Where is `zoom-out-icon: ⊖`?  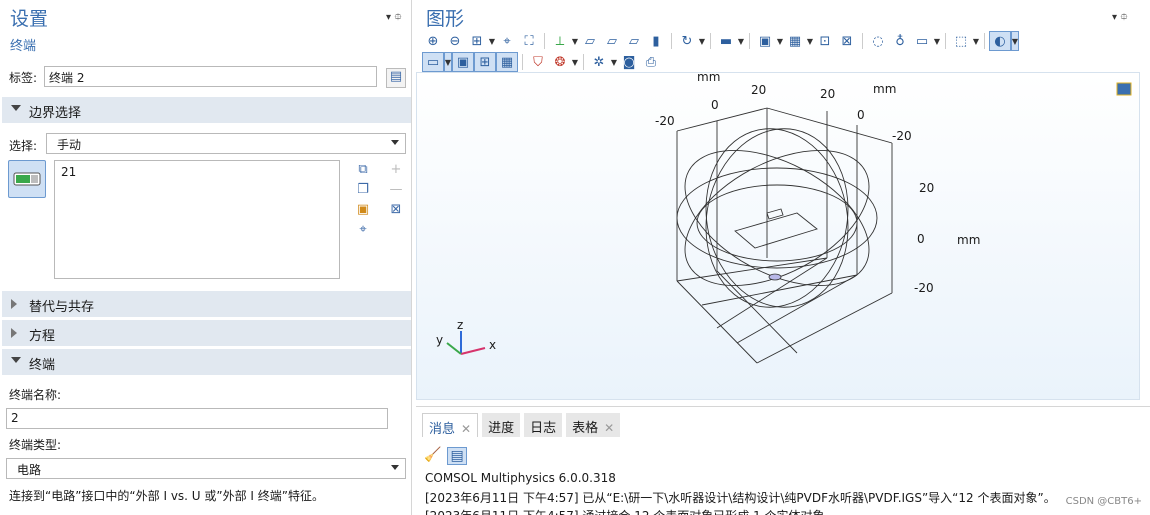 zoom-out-icon: ⊖ is located at coordinates (455, 41).